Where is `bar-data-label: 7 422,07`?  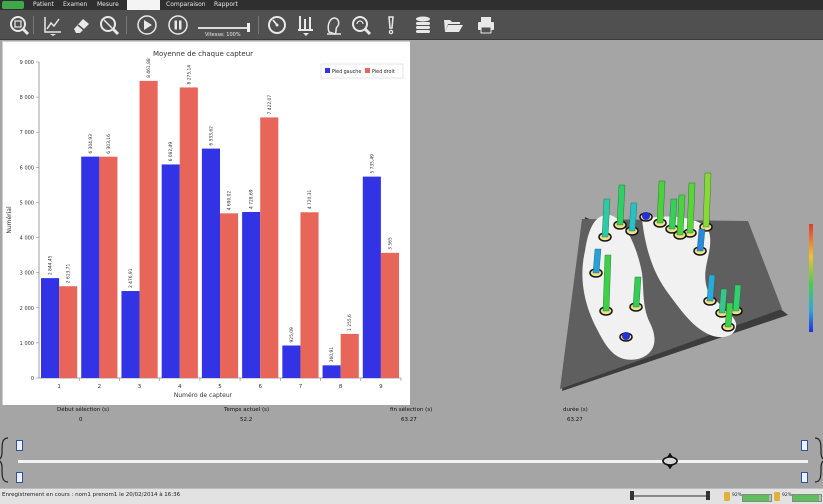
bar-data-label: 7 422,07 is located at coordinates (270, 105).